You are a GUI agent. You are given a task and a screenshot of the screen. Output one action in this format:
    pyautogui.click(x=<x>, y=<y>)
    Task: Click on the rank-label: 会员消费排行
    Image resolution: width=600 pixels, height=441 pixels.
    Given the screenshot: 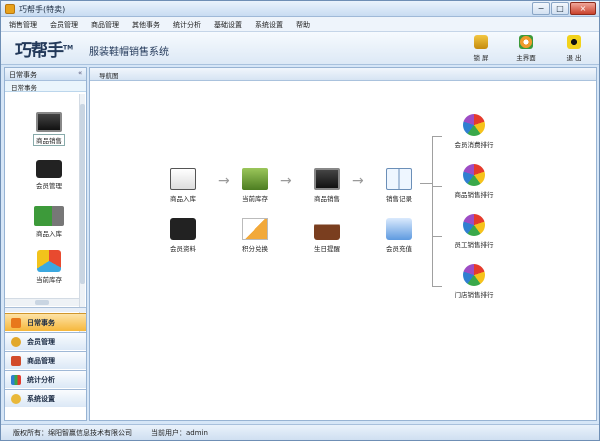 What is the action you would take?
    pyautogui.click(x=474, y=145)
    